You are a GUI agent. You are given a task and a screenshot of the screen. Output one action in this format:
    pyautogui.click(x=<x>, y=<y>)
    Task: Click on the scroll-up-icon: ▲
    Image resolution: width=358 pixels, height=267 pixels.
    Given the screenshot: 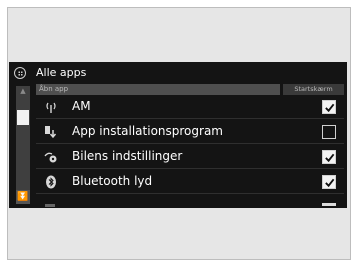 What is the action you would take?
    pyautogui.click(x=23, y=91)
    